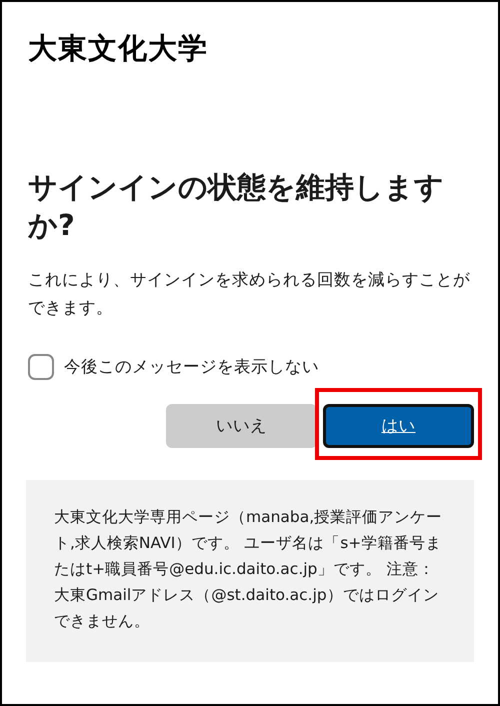 The height and width of the screenshot is (706, 500). What do you see at coordinates (118, 48) in the screenshot?
I see `logo: 大東文化大学` at bounding box center [118, 48].